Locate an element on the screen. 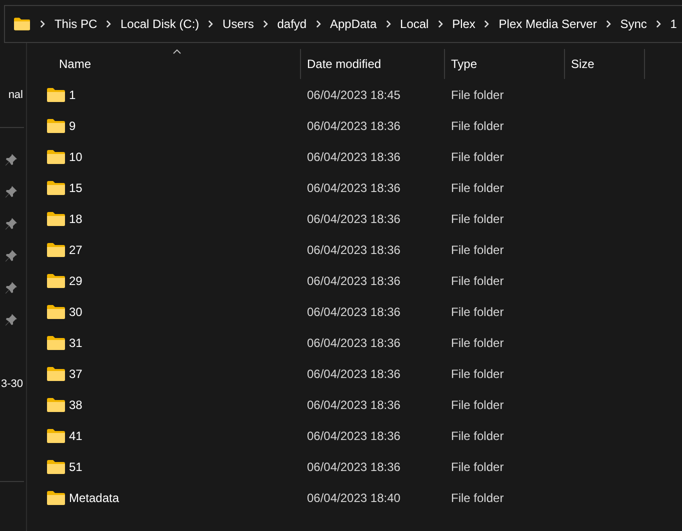 The image size is (682, 531). file-name: 10 is located at coordinates (75, 157).